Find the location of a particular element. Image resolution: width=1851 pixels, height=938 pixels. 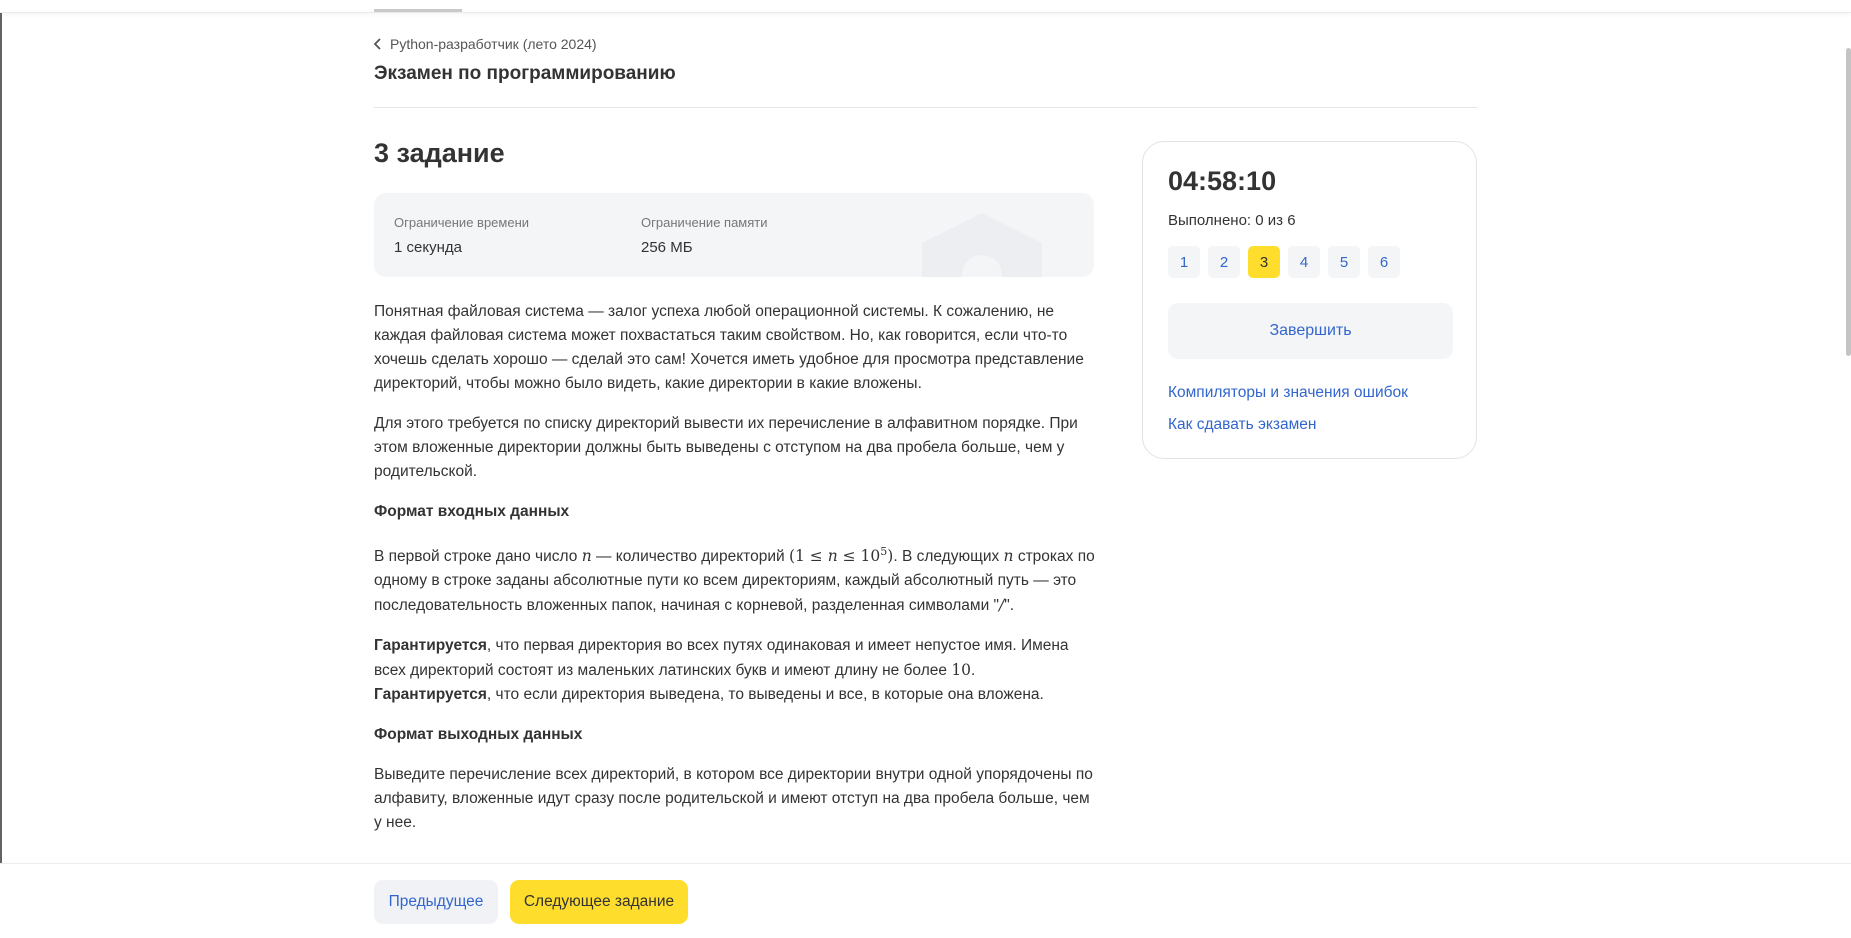

task-button-1: 1 is located at coordinates (1184, 262).